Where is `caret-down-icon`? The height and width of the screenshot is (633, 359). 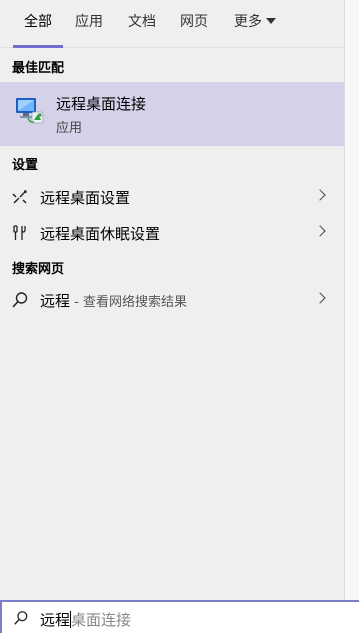 caret-down-icon is located at coordinates (271, 21).